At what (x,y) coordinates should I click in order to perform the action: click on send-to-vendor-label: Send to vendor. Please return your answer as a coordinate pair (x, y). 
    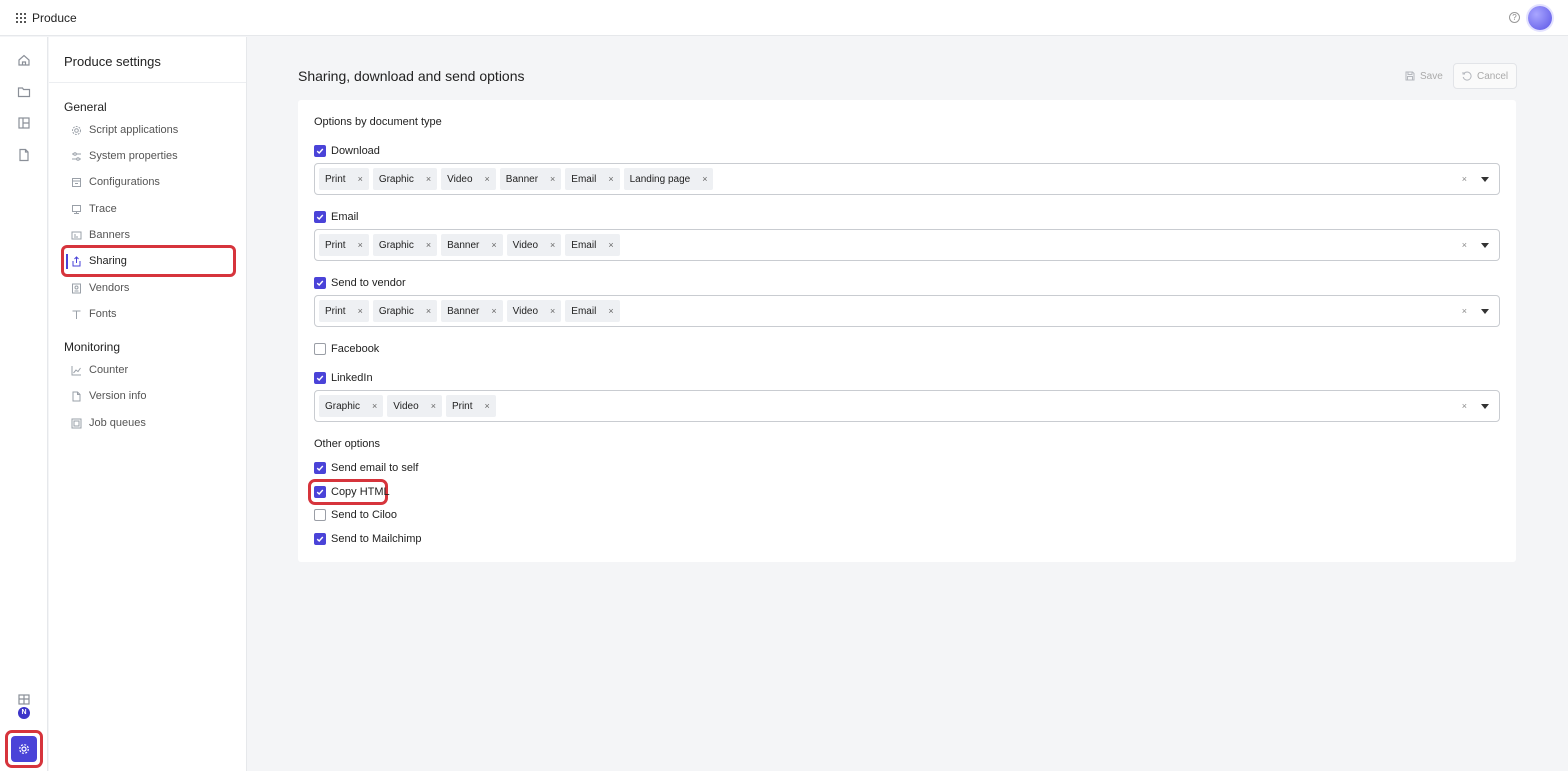
    Looking at the image, I should click on (368, 282).